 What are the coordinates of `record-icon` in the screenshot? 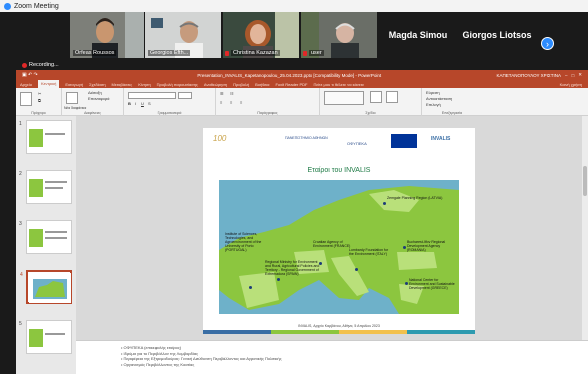 It's located at (24, 65).